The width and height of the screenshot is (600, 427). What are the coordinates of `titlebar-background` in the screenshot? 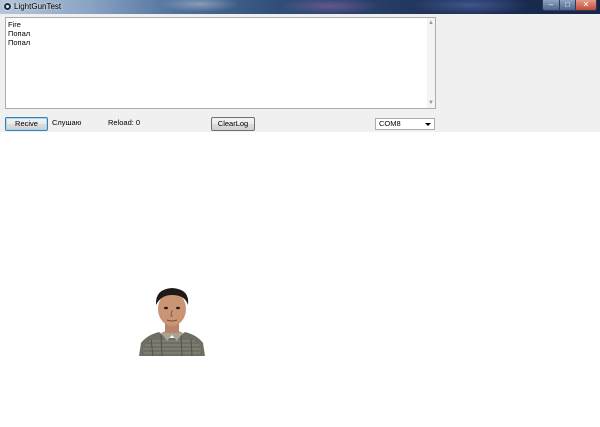 It's located at (300, 7).